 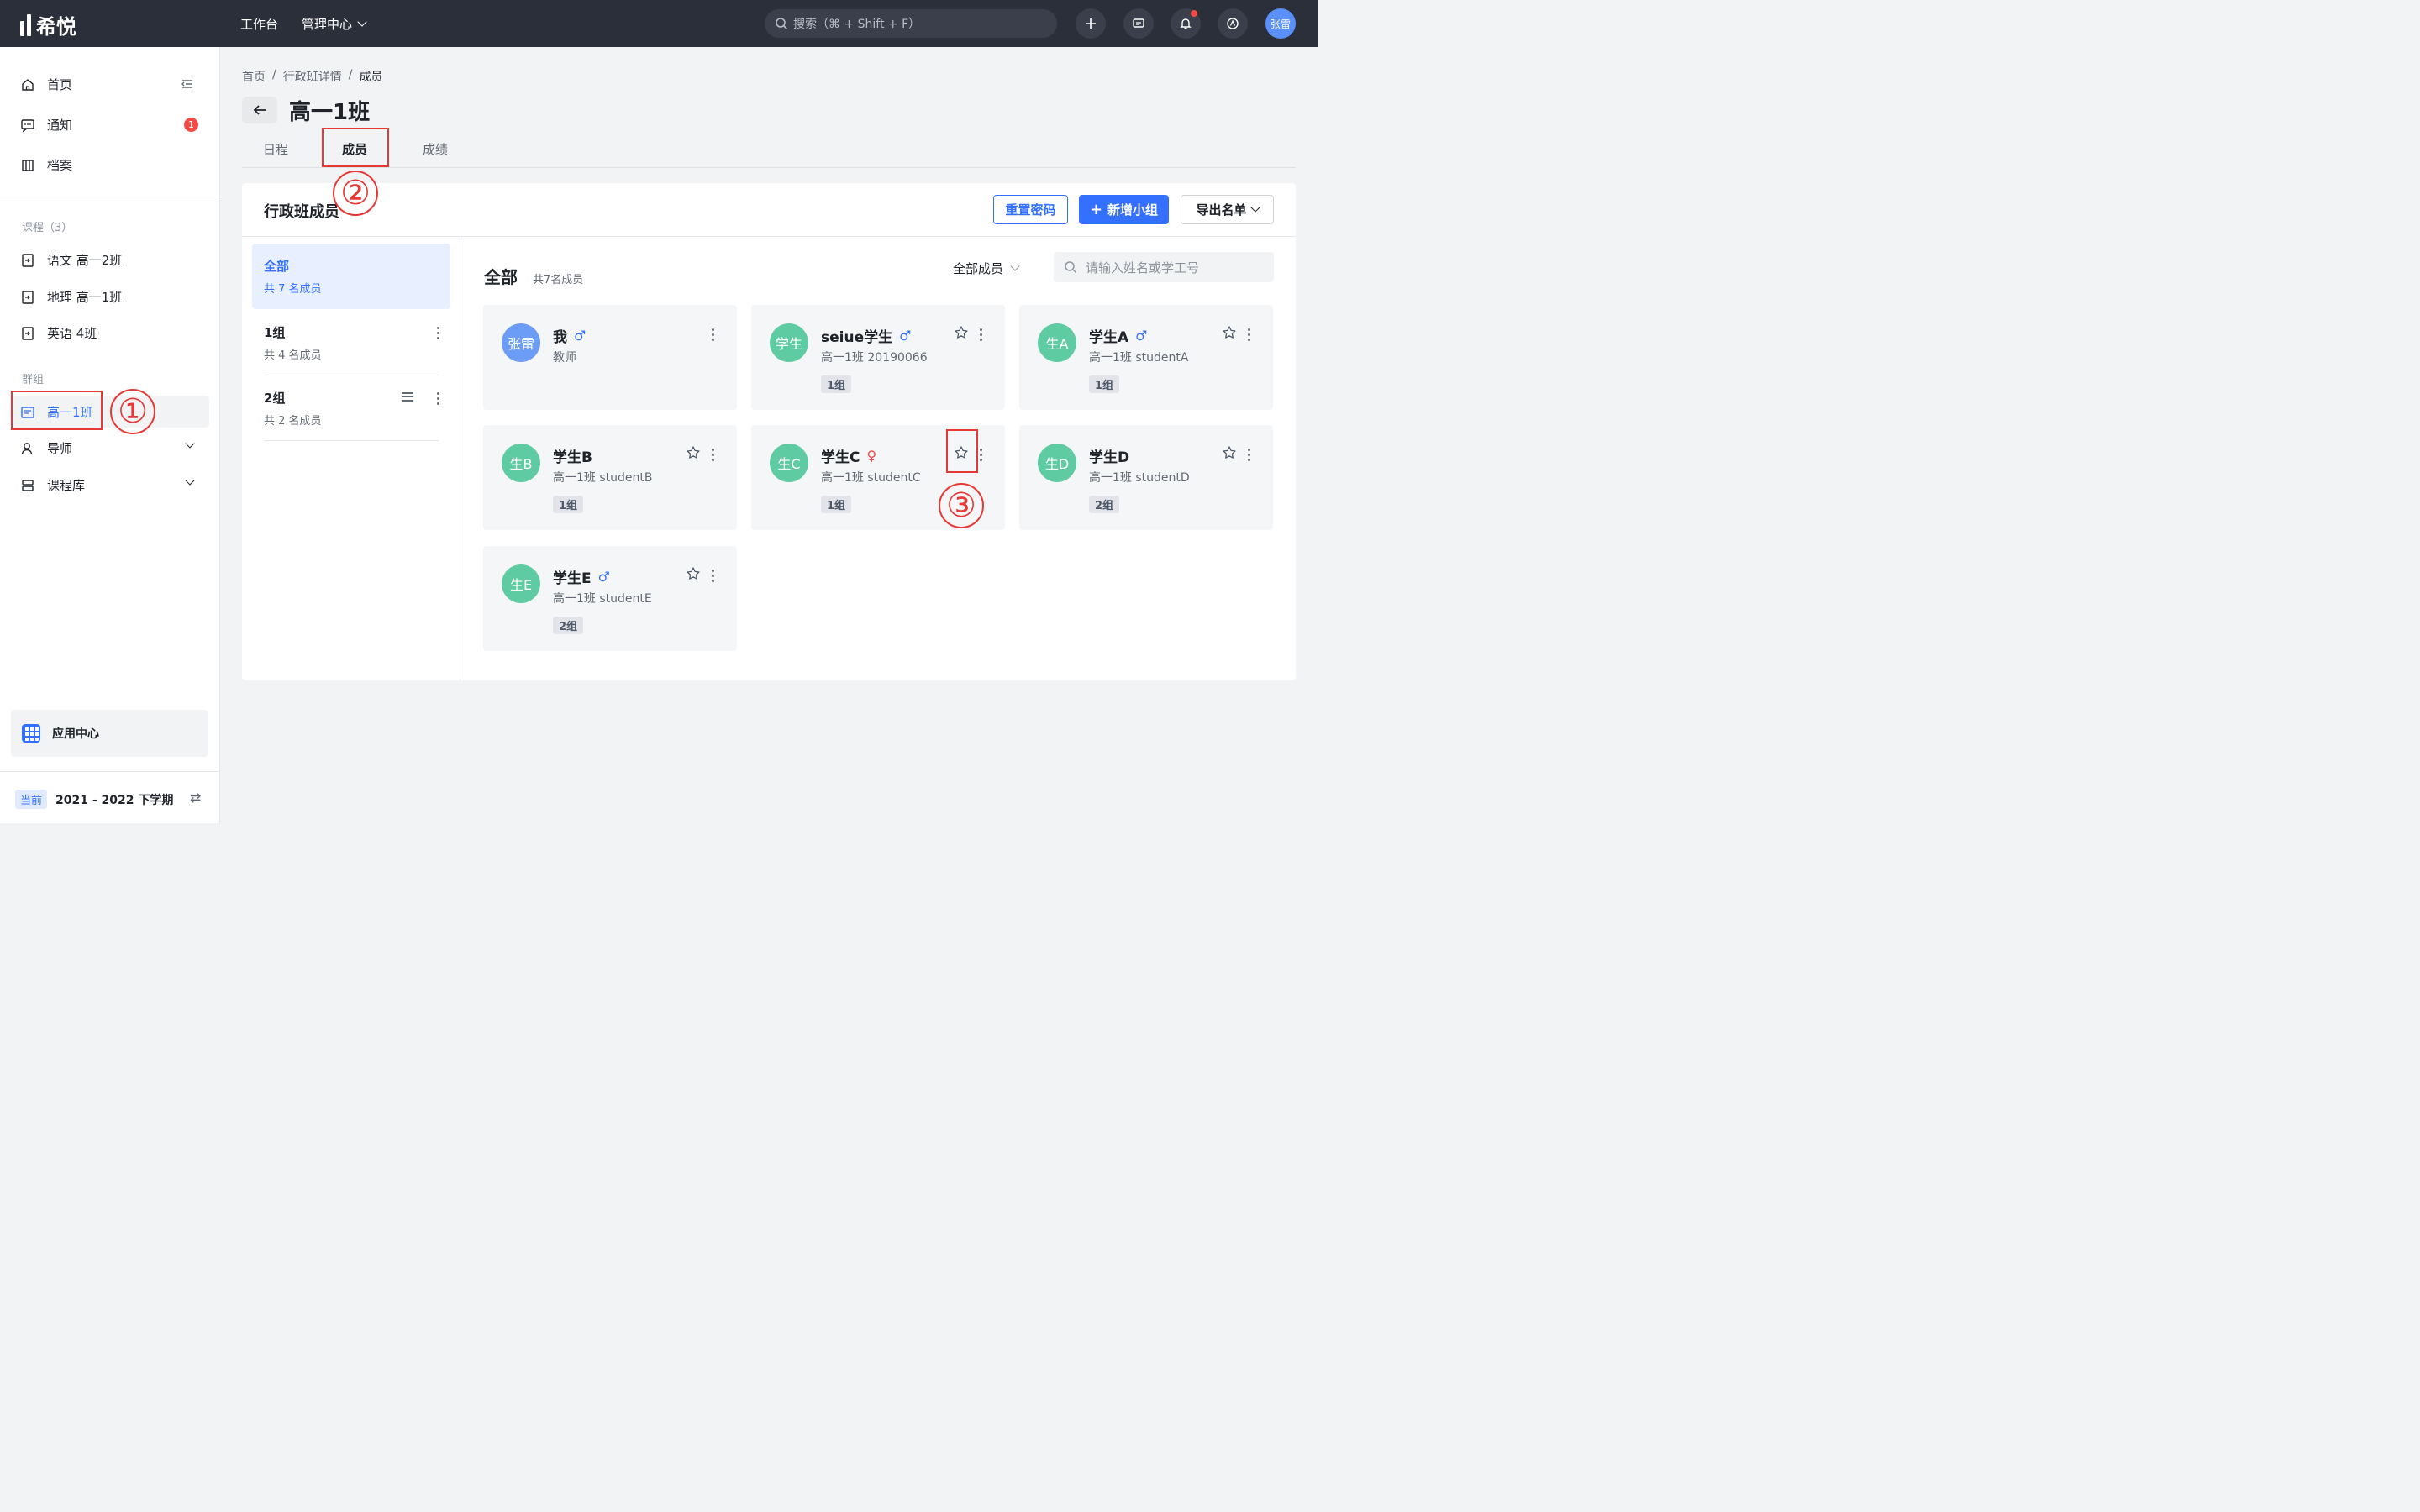 What do you see at coordinates (533, 276) in the screenshot?
I see `members-header: 全部 共7名成员` at bounding box center [533, 276].